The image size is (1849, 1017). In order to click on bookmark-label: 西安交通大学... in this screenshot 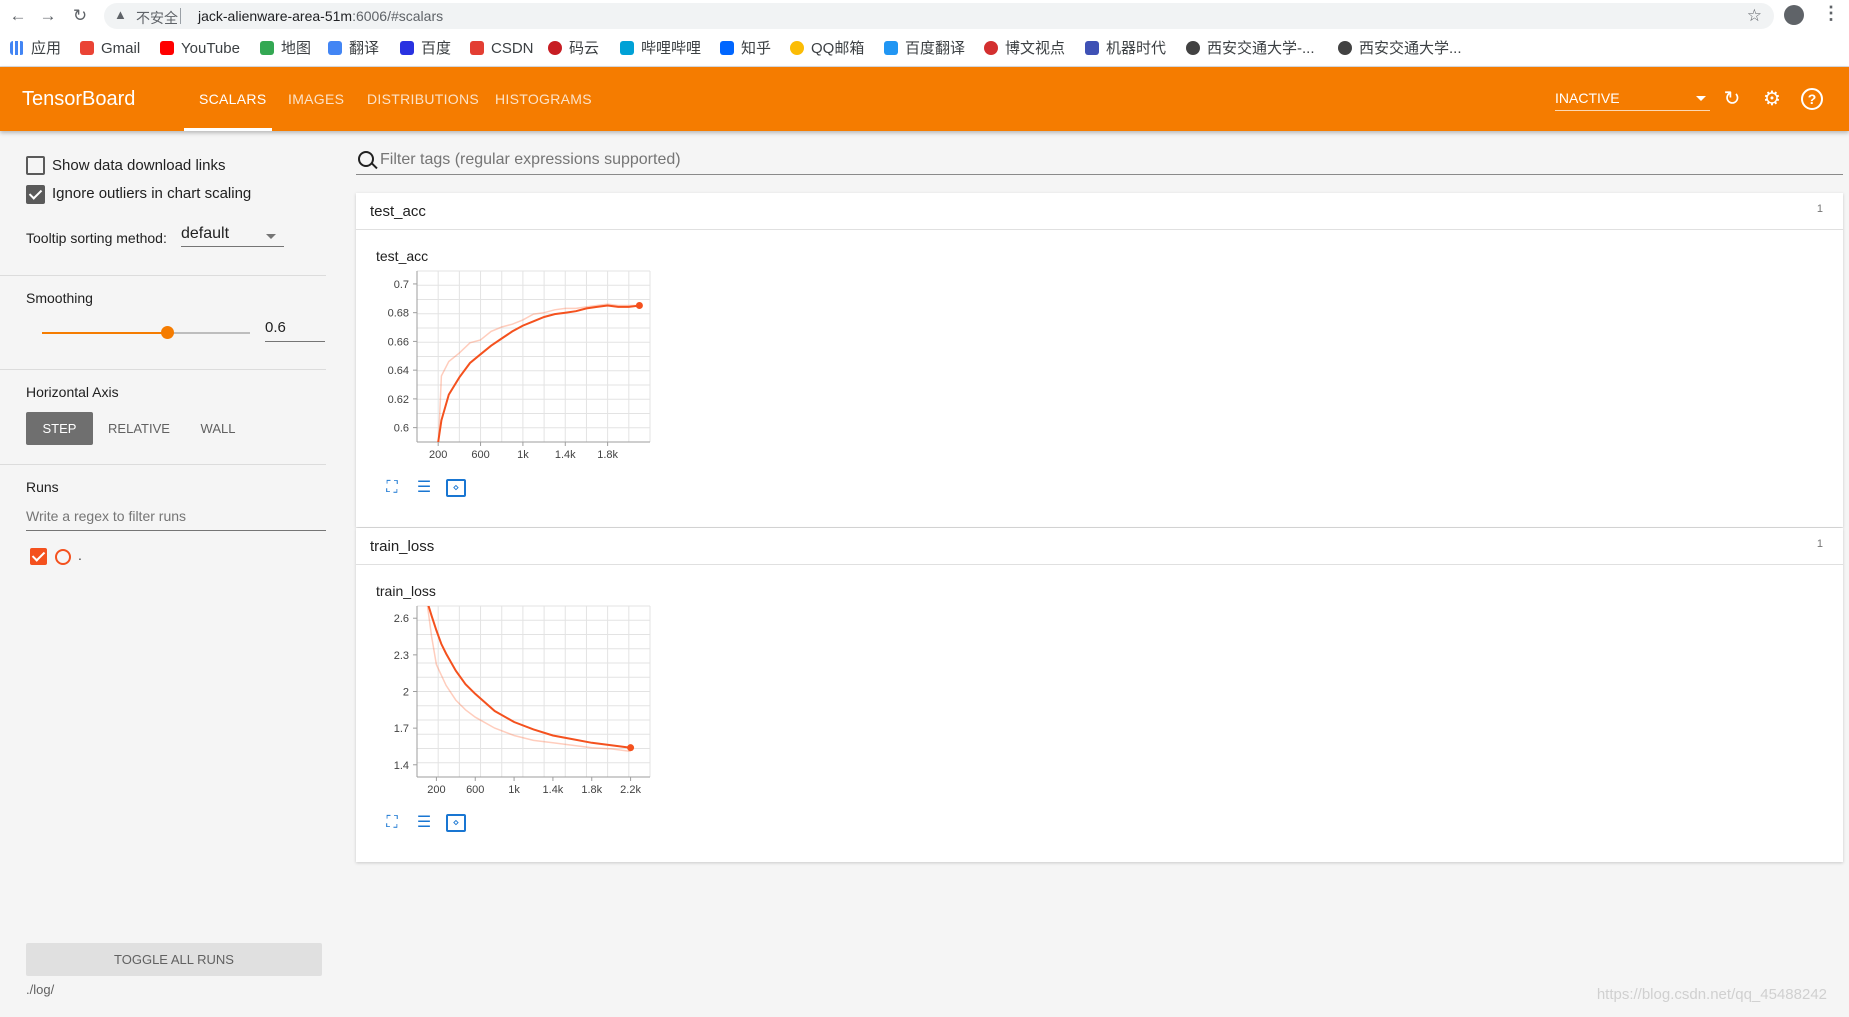, I will do `click(1410, 48)`.